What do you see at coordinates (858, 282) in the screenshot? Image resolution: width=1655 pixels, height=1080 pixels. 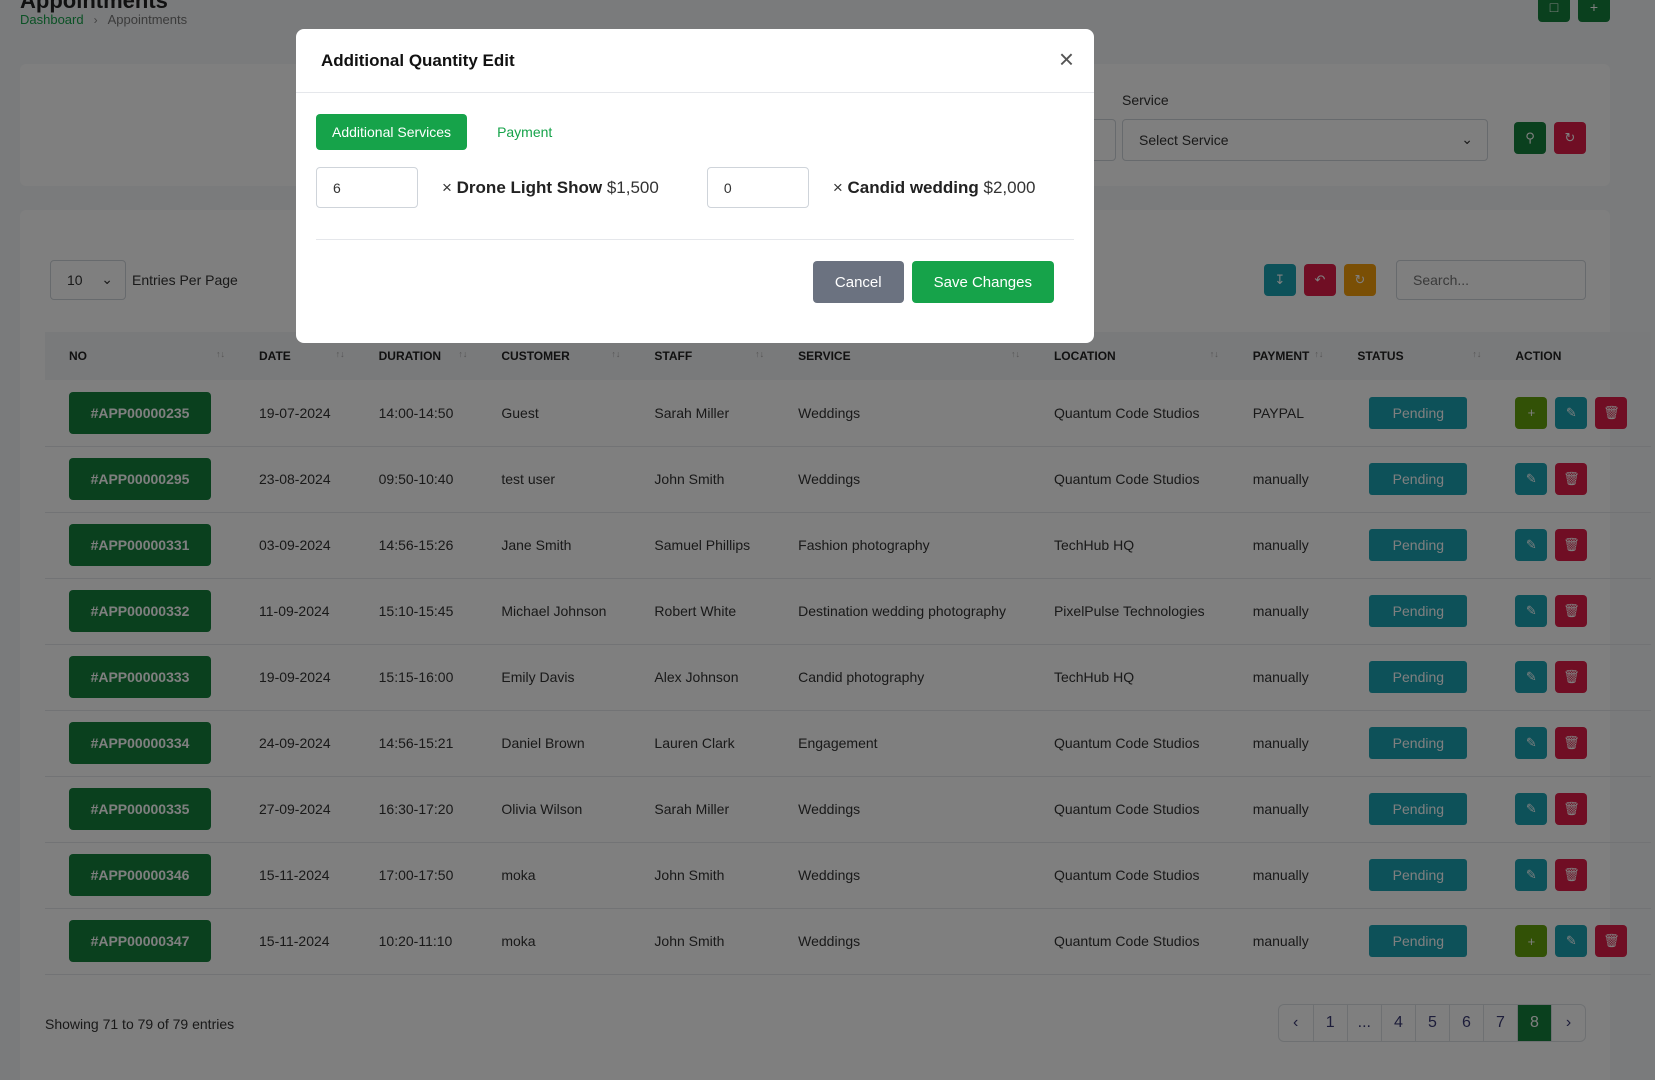 I see `cancel-button: Cancel` at bounding box center [858, 282].